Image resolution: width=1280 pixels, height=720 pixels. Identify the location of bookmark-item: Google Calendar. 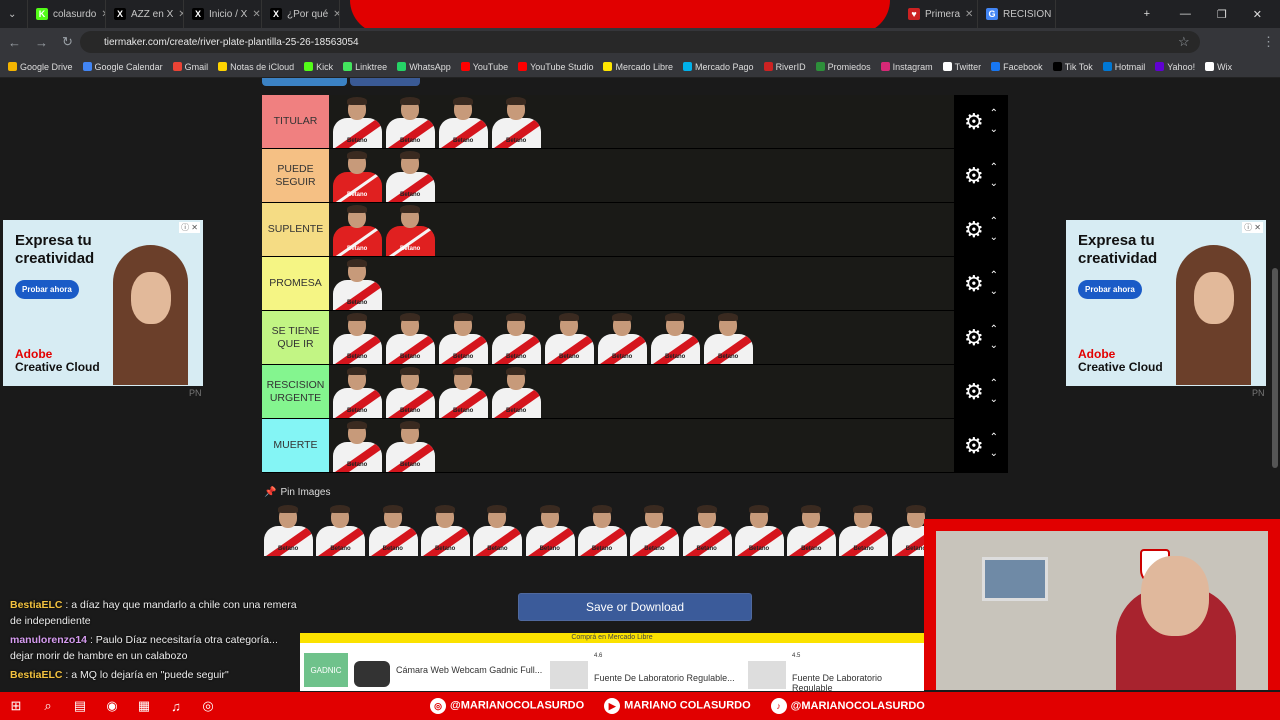
(122, 67).